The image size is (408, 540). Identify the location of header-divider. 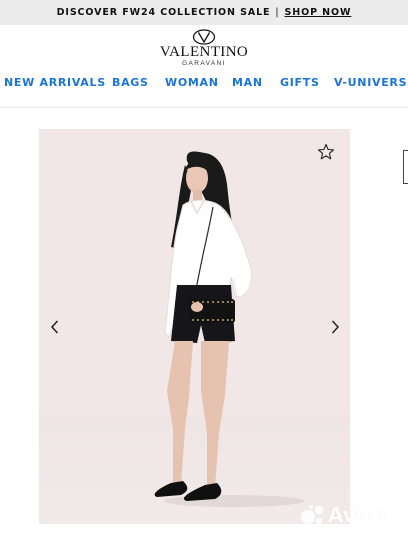
(204, 107).